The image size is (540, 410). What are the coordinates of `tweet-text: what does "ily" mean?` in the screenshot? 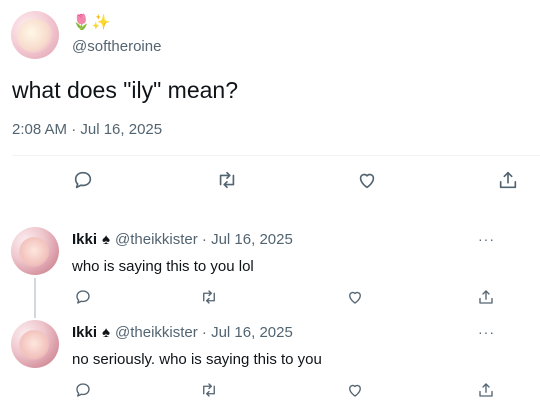 It's located at (125, 90).